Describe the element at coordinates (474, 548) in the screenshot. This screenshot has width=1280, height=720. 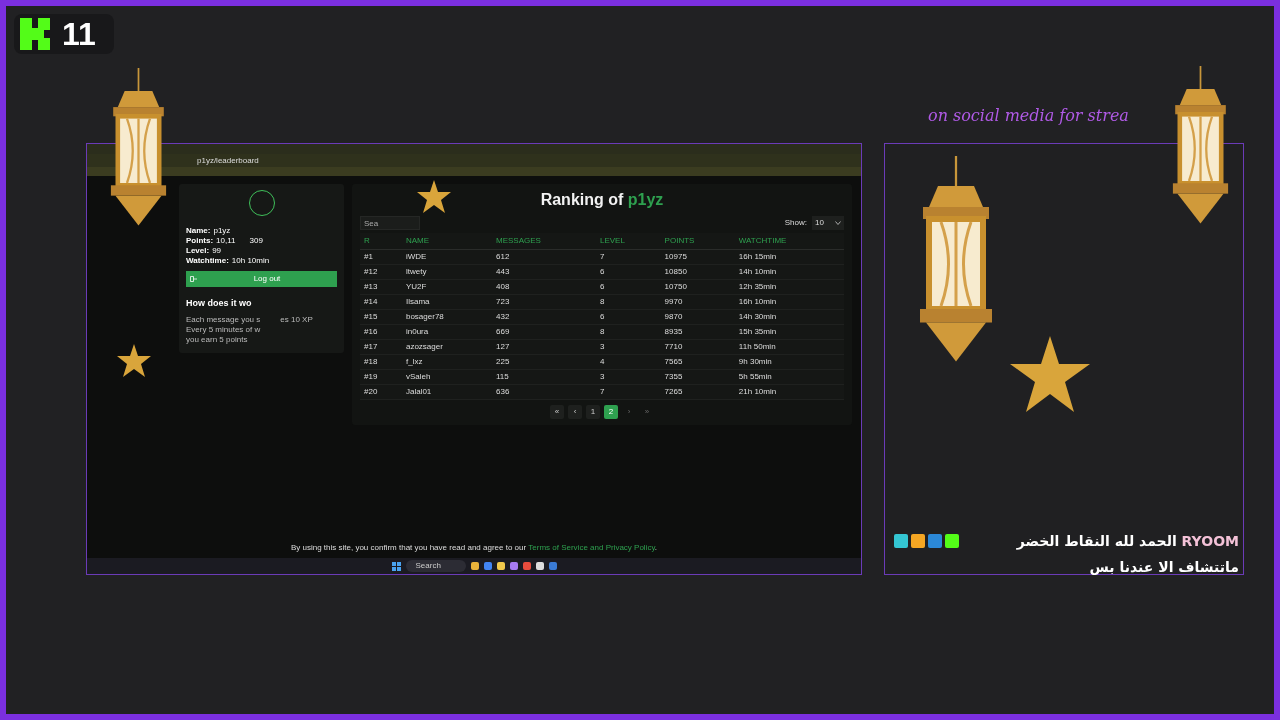
I see `footer-text: By using this site, you confirm that you have read and agree to our Terms of Service and Privacy Policy.` at that location.